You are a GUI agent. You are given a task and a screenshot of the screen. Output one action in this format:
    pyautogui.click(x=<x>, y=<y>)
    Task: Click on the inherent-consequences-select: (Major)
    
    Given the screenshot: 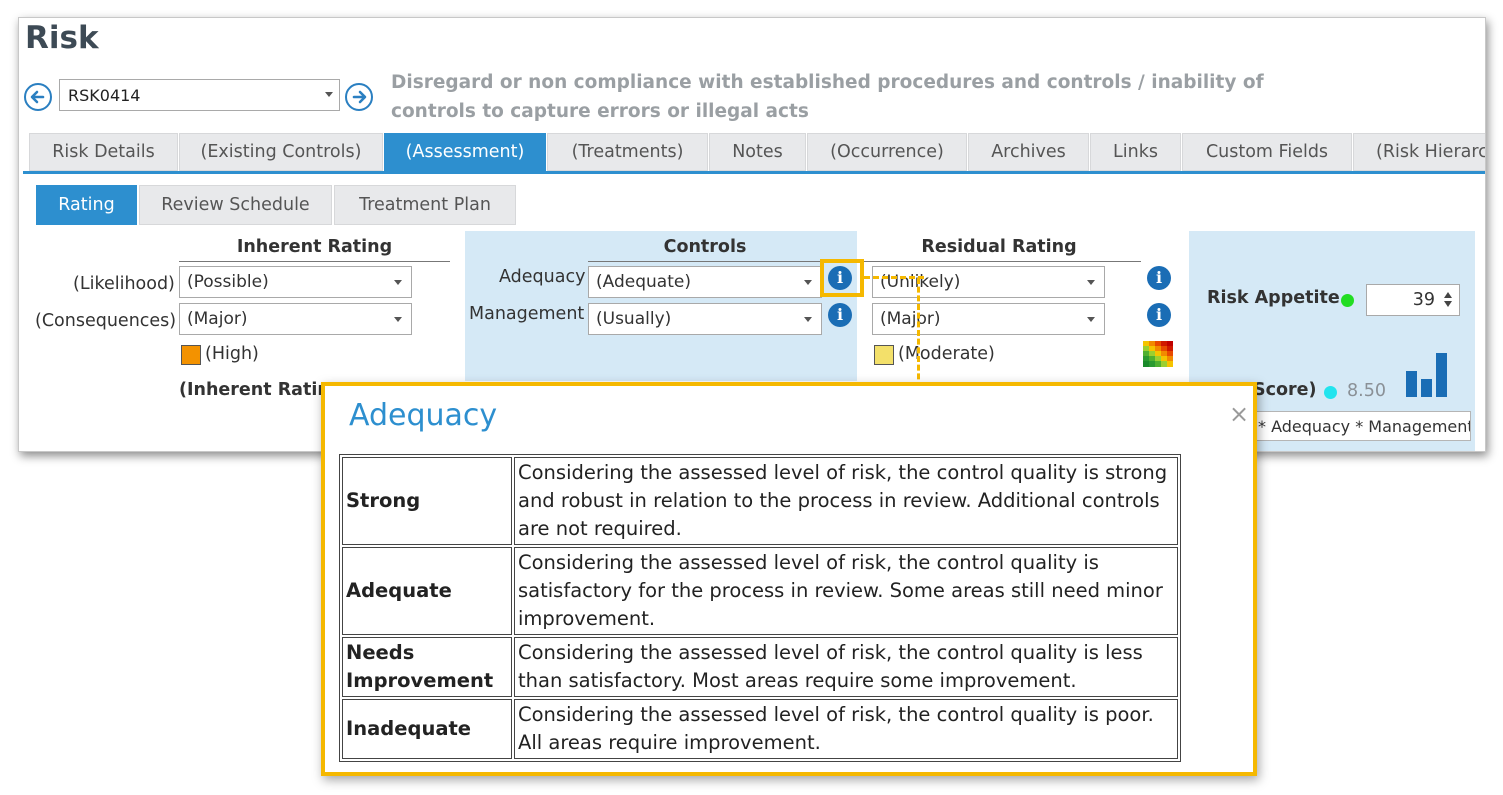 What is the action you would take?
    pyautogui.click(x=295, y=319)
    